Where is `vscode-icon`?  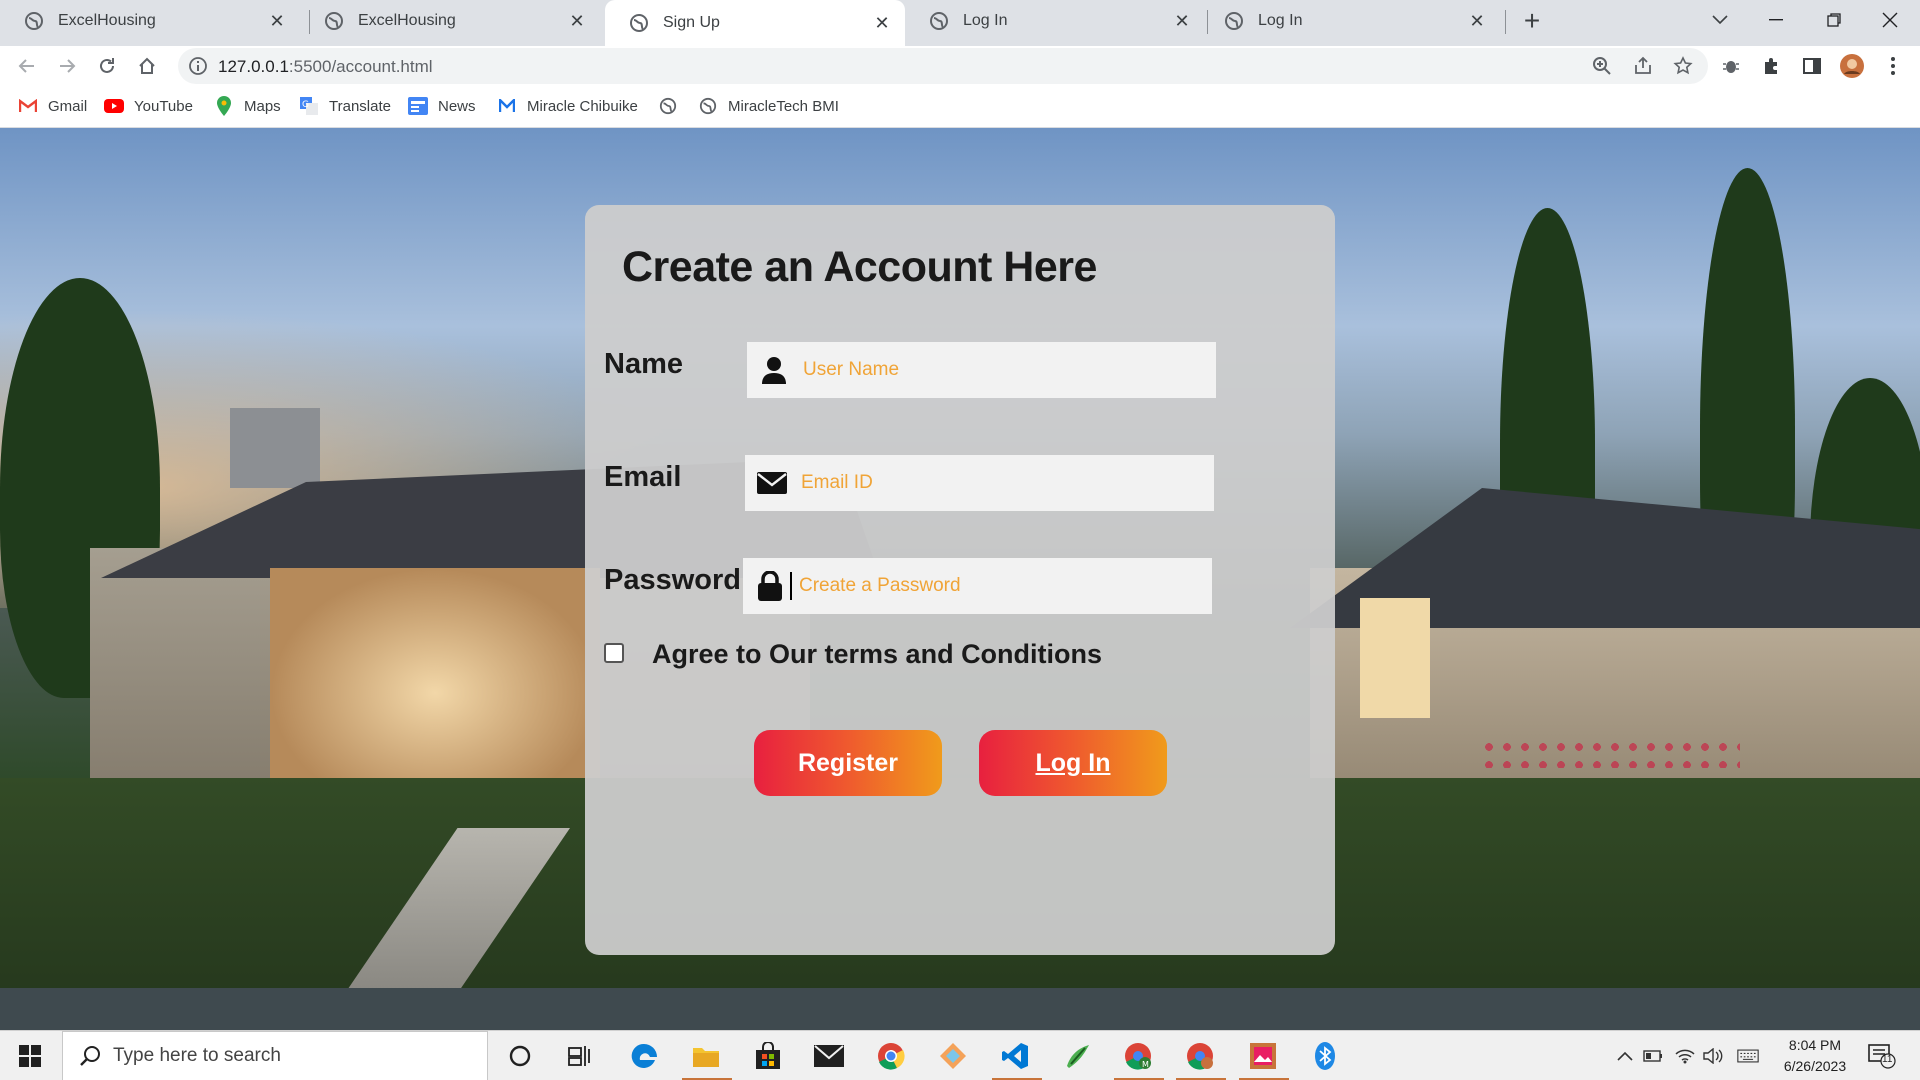
vscode-icon is located at coordinates (1015, 1056).